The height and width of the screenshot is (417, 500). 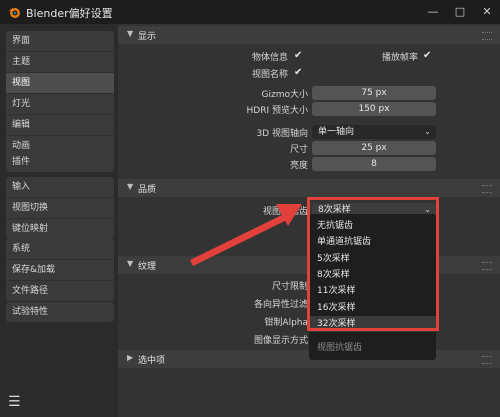 What do you see at coordinates (60, 249) in the screenshot?
I see `sidebar-item-system: 系统` at bounding box center [60, 249].